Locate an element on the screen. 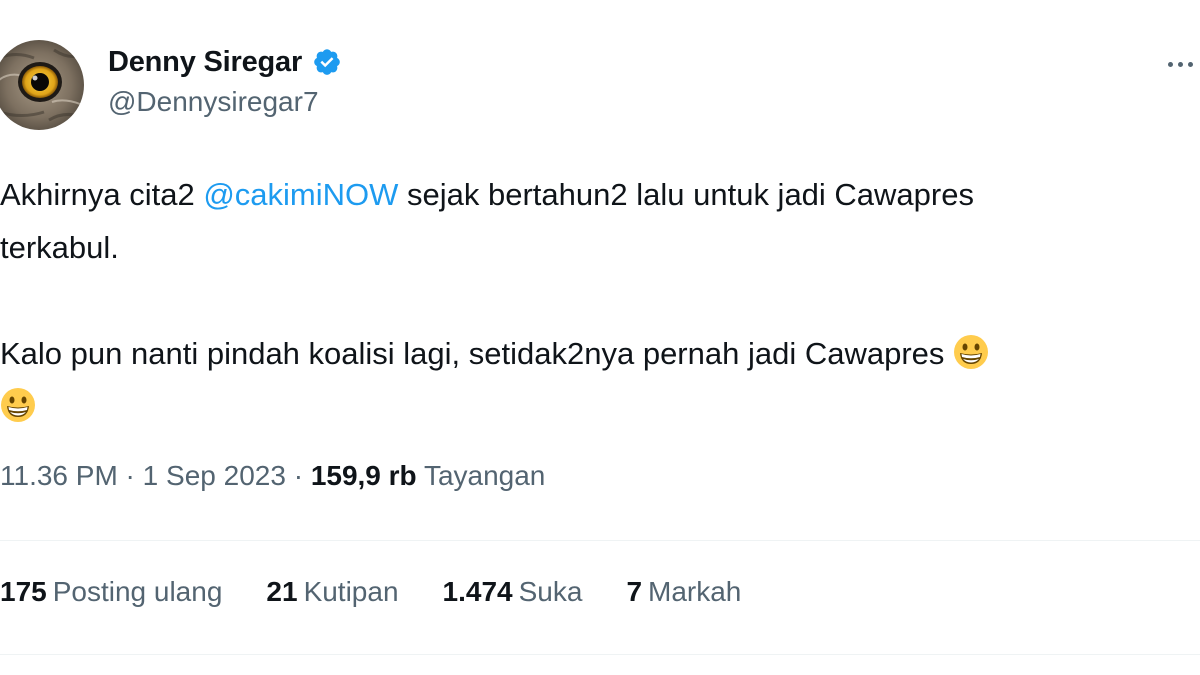 The height and width of the screenshot is (675, 1200). tweet-time: 11.36 PM is located at coordinates (59, 475).